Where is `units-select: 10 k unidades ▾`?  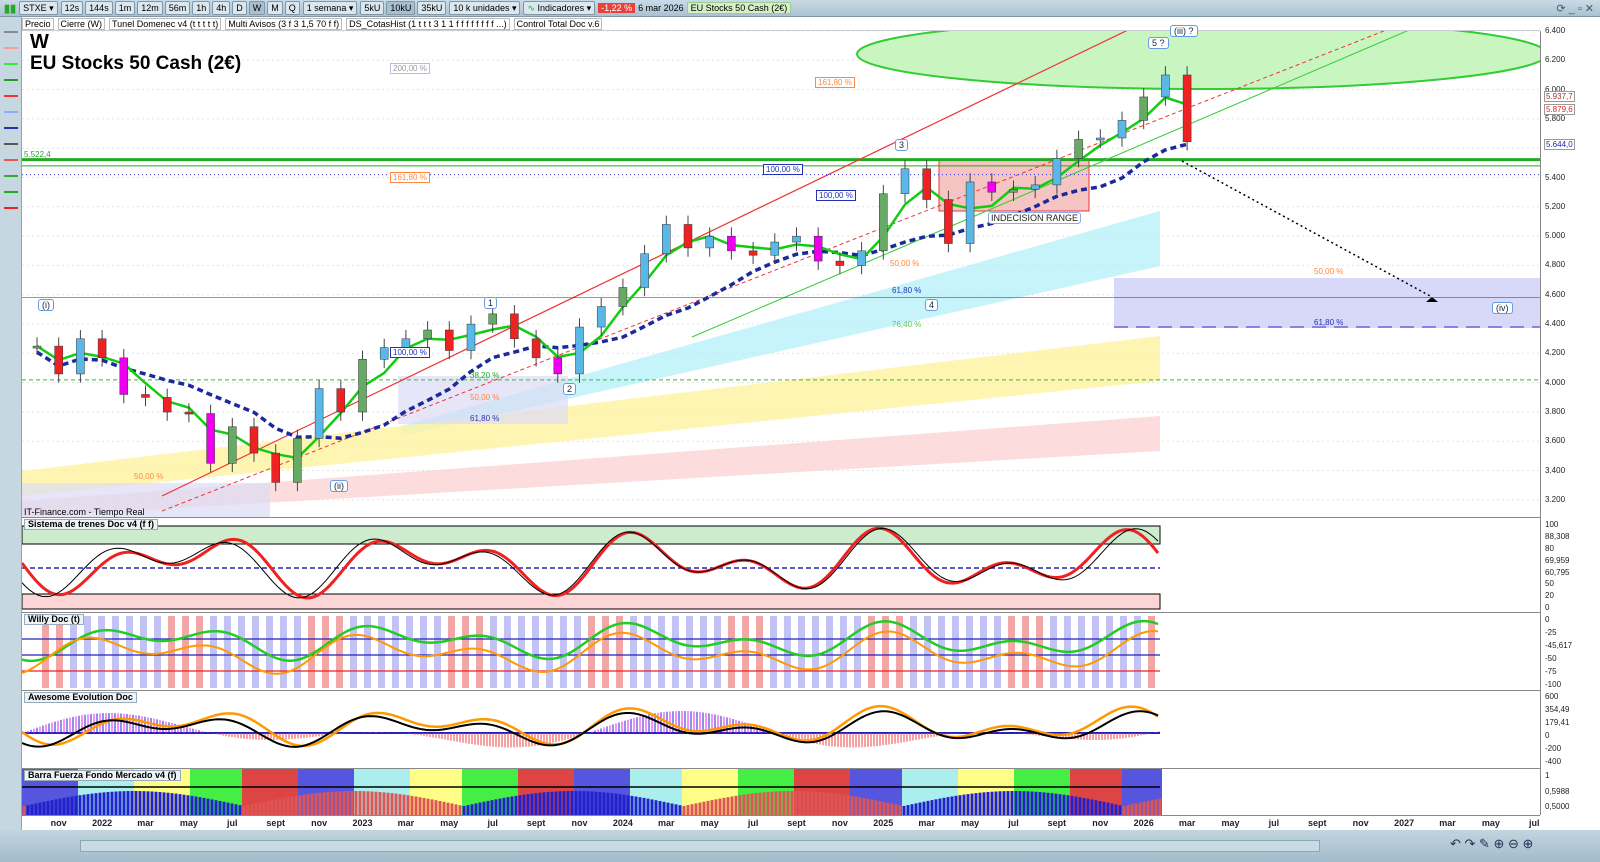 units-select: 10 k unidades ▾ is located at coordinates (485, 8).